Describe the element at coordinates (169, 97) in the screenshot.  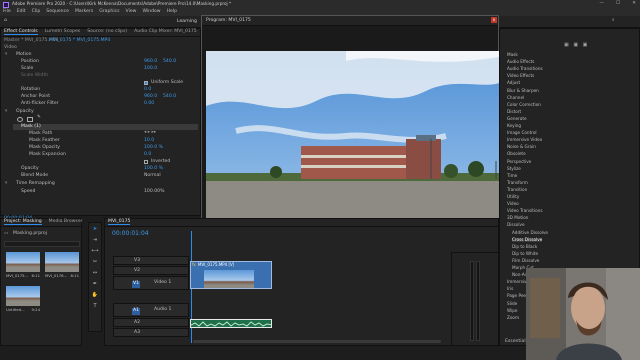
I see `anchor-y: 540.0` at that location.